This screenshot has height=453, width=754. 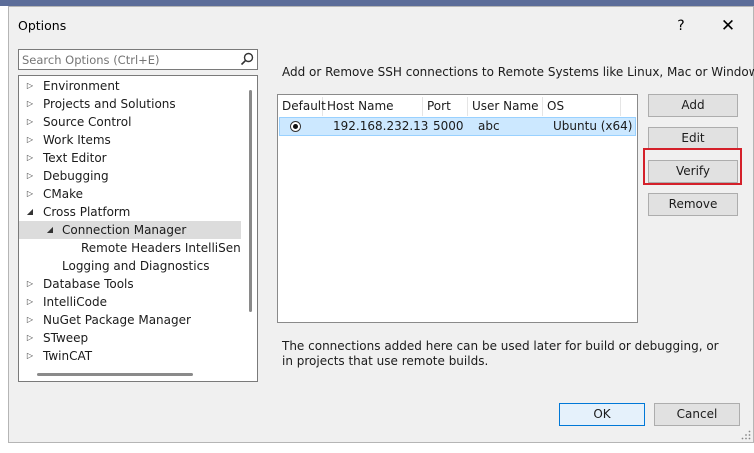 What do you see at coordinates (75, 158) in the screenshot?
I see `tree-item-label: Text Editor` at bounding box center [75, 158].